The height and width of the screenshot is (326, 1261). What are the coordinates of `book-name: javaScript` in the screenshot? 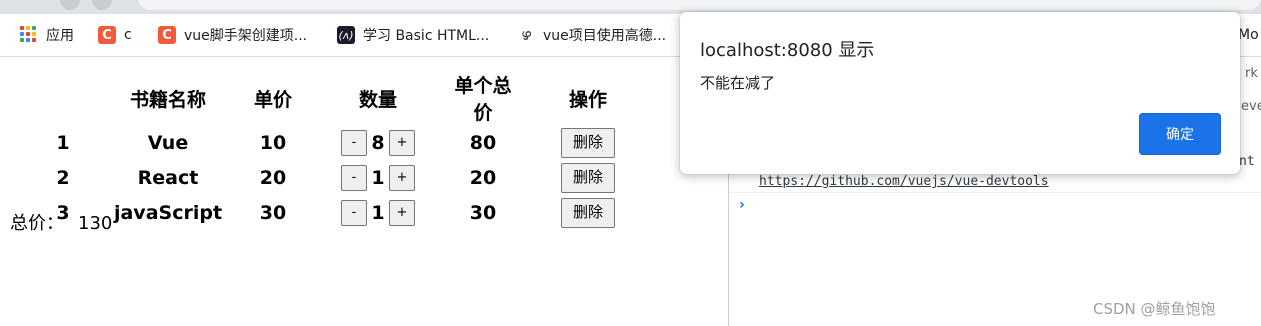 It's located at (168, 212).